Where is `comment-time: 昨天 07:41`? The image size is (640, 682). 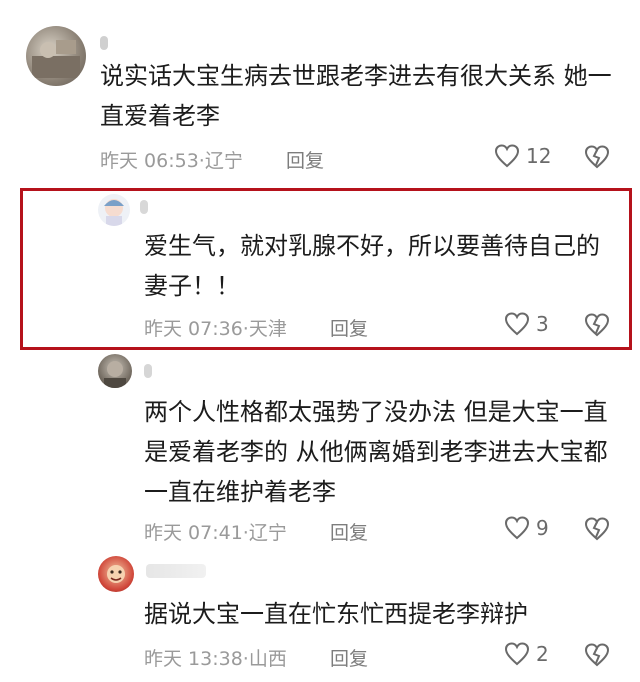 comment-time: 昨天 07:41 is located at coordinates (193, 533).